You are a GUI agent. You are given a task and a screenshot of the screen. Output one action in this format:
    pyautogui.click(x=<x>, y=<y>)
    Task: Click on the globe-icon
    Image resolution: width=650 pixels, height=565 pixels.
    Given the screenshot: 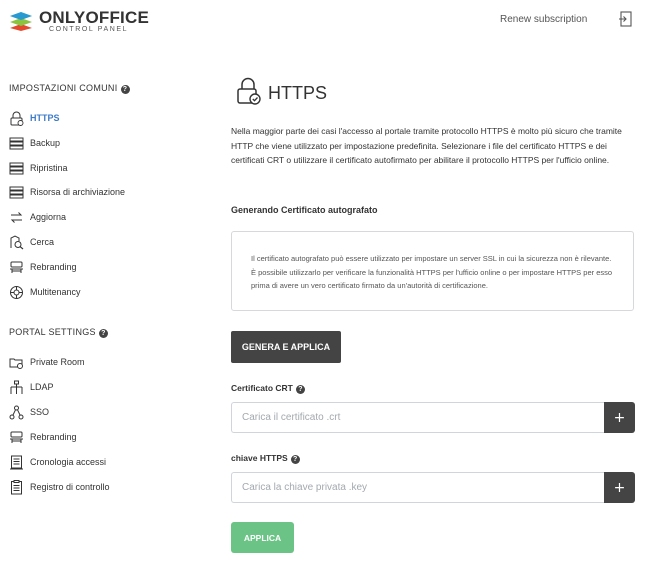 What is the action you would take?
    pyautogui.click(x=16, y=292)
    